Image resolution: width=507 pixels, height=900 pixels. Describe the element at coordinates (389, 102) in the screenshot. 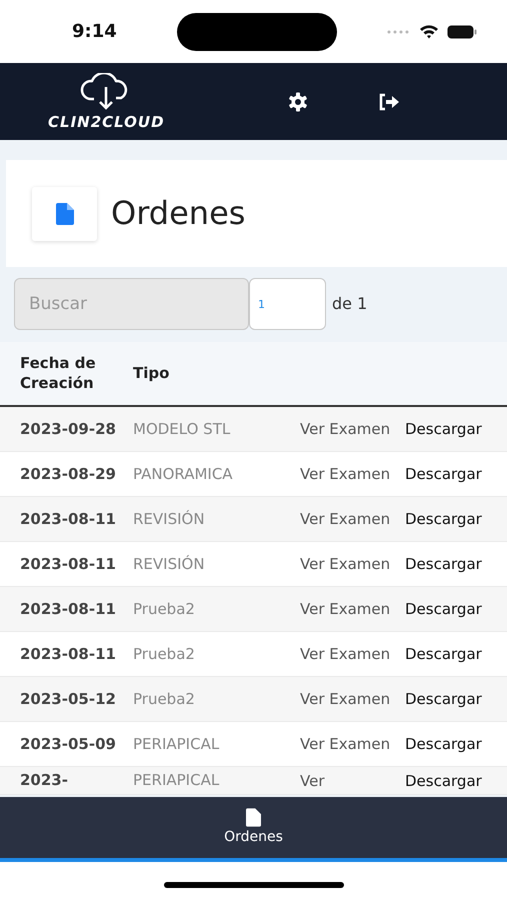

I see `logout-icon` at that location.